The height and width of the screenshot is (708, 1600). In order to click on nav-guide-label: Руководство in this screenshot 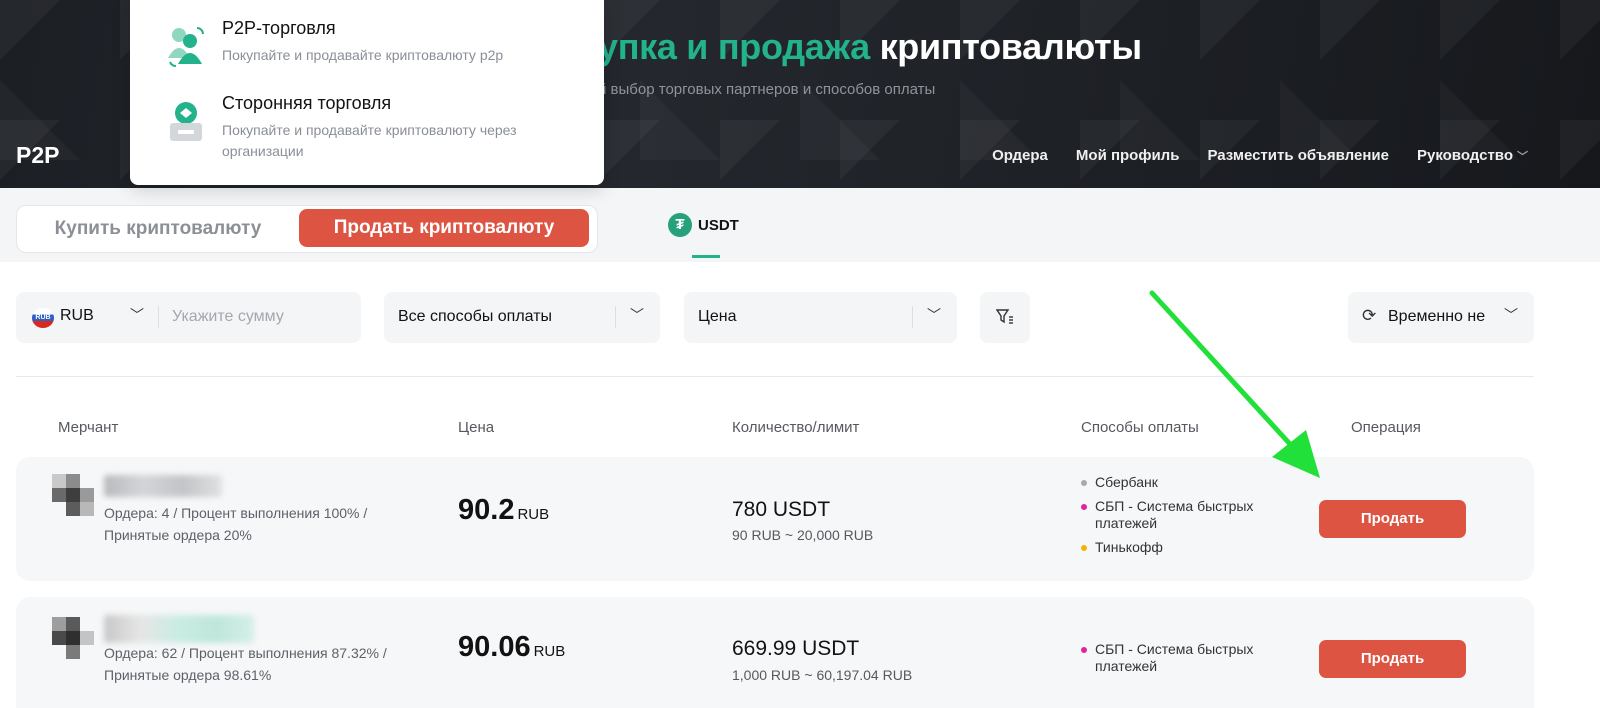, I will do `click(1464, 155)`.